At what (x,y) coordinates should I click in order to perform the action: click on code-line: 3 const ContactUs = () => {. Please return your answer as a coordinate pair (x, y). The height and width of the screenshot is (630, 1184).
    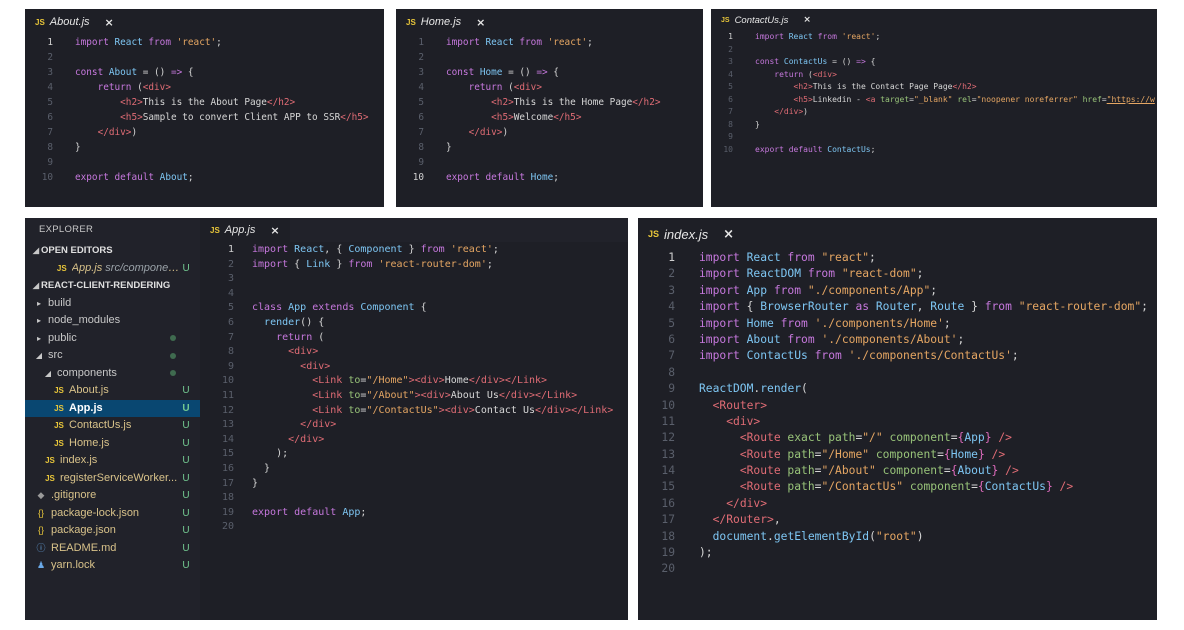
    Looking at the image, I should click on (934, 62).